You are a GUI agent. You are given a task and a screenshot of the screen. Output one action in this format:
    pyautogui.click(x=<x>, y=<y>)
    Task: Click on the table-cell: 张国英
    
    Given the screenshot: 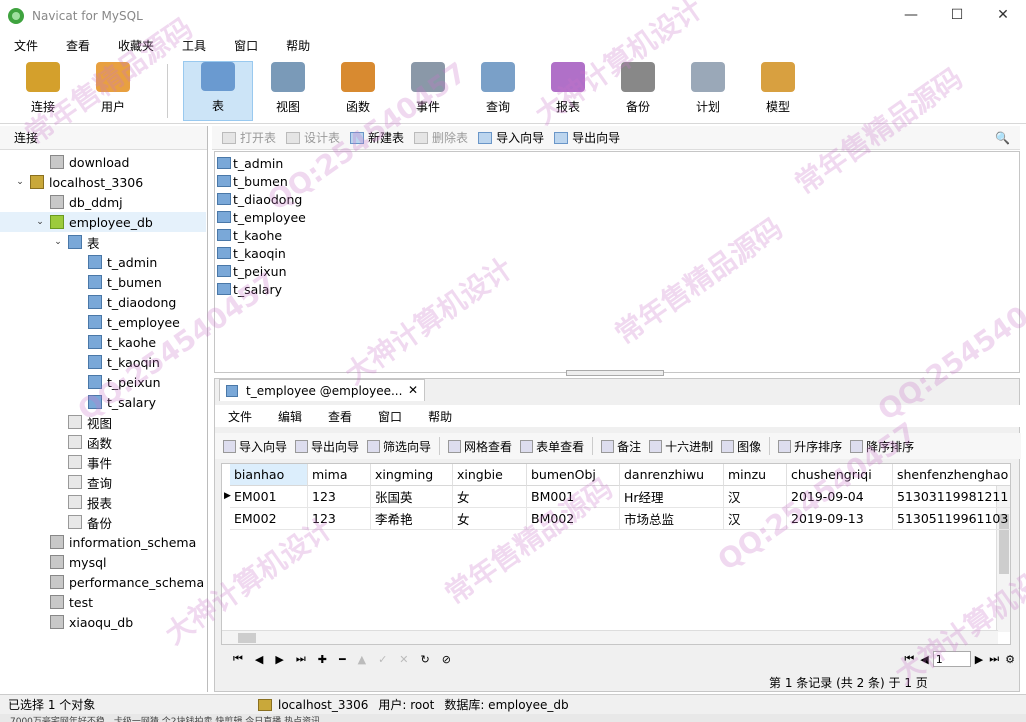 What is the action you would take?
    pyautogui.click(x=412, y=497)
    